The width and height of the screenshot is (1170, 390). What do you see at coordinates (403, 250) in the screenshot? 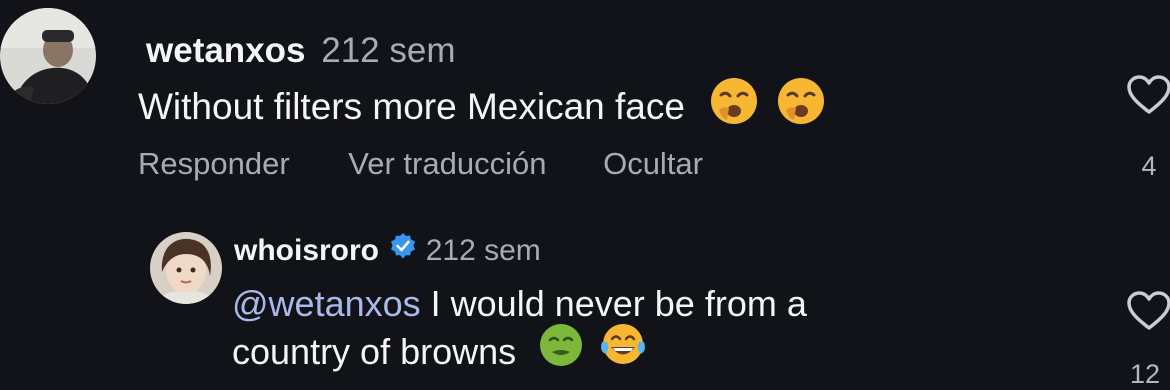
I see `verified-badge-icon` at bounding box center [403, 250].